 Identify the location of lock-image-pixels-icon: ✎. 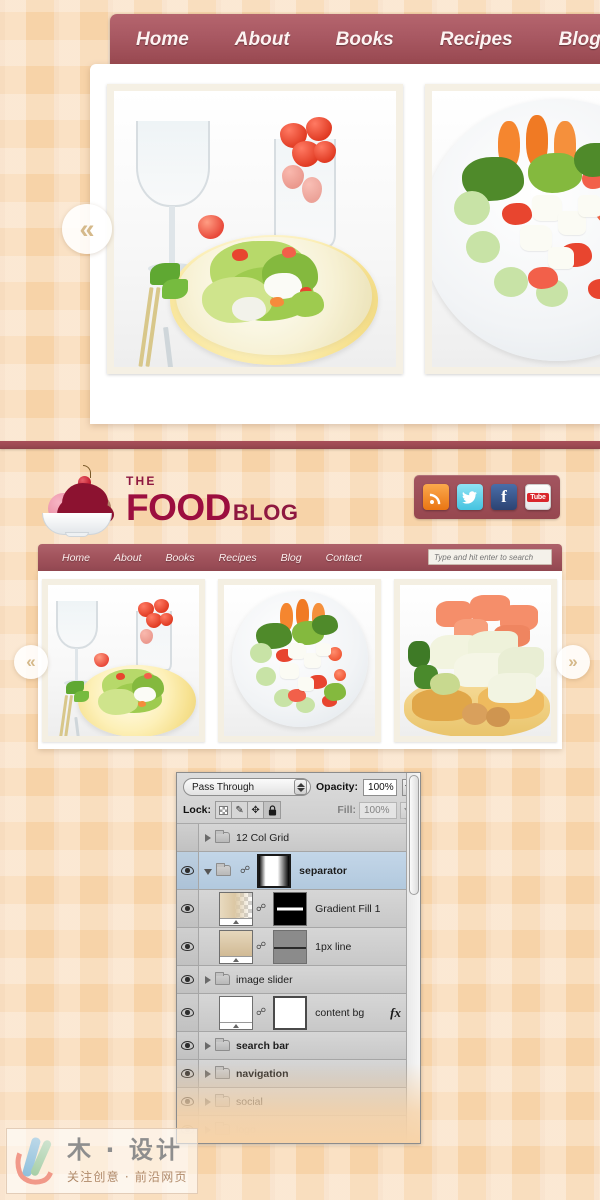
(240, 810).